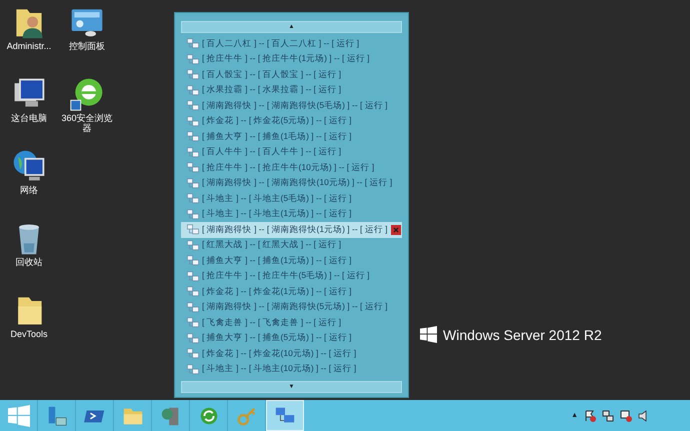 The height and width of the screenshot is (431, 690). What do you see at coordinates (29, 119) in the screenshot?
I see `desktop-icon-label: 这台电脑` at bounding box center [29, 119].